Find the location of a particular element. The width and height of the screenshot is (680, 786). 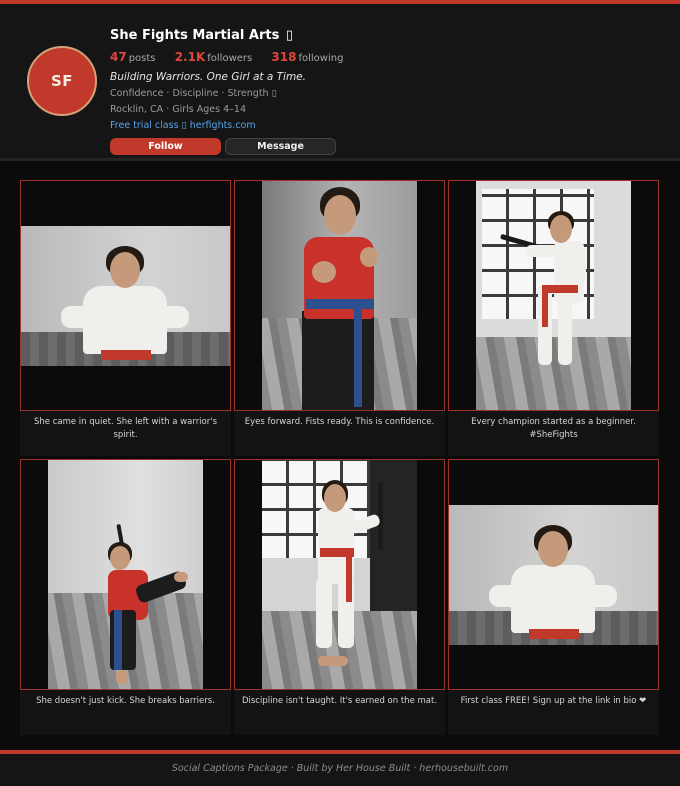

bio-values: Confidence · Discipline · Strength ▯ is located at coordinates (193, 93).